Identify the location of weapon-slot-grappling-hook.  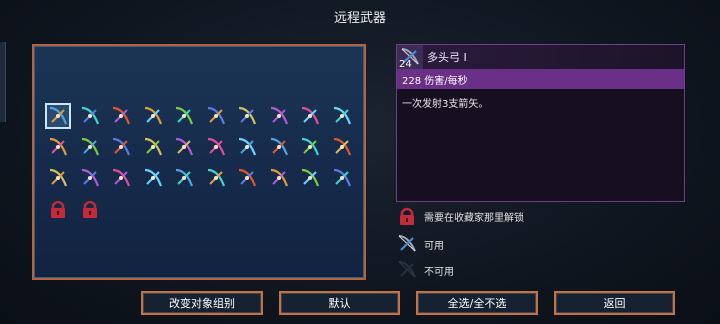
(279, 147).